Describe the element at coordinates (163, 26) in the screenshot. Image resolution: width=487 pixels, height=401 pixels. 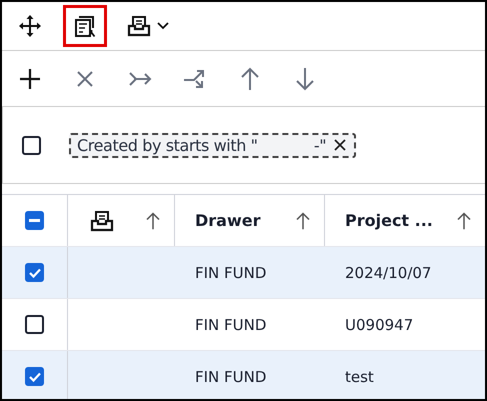
I see `caret-icon` at that location.